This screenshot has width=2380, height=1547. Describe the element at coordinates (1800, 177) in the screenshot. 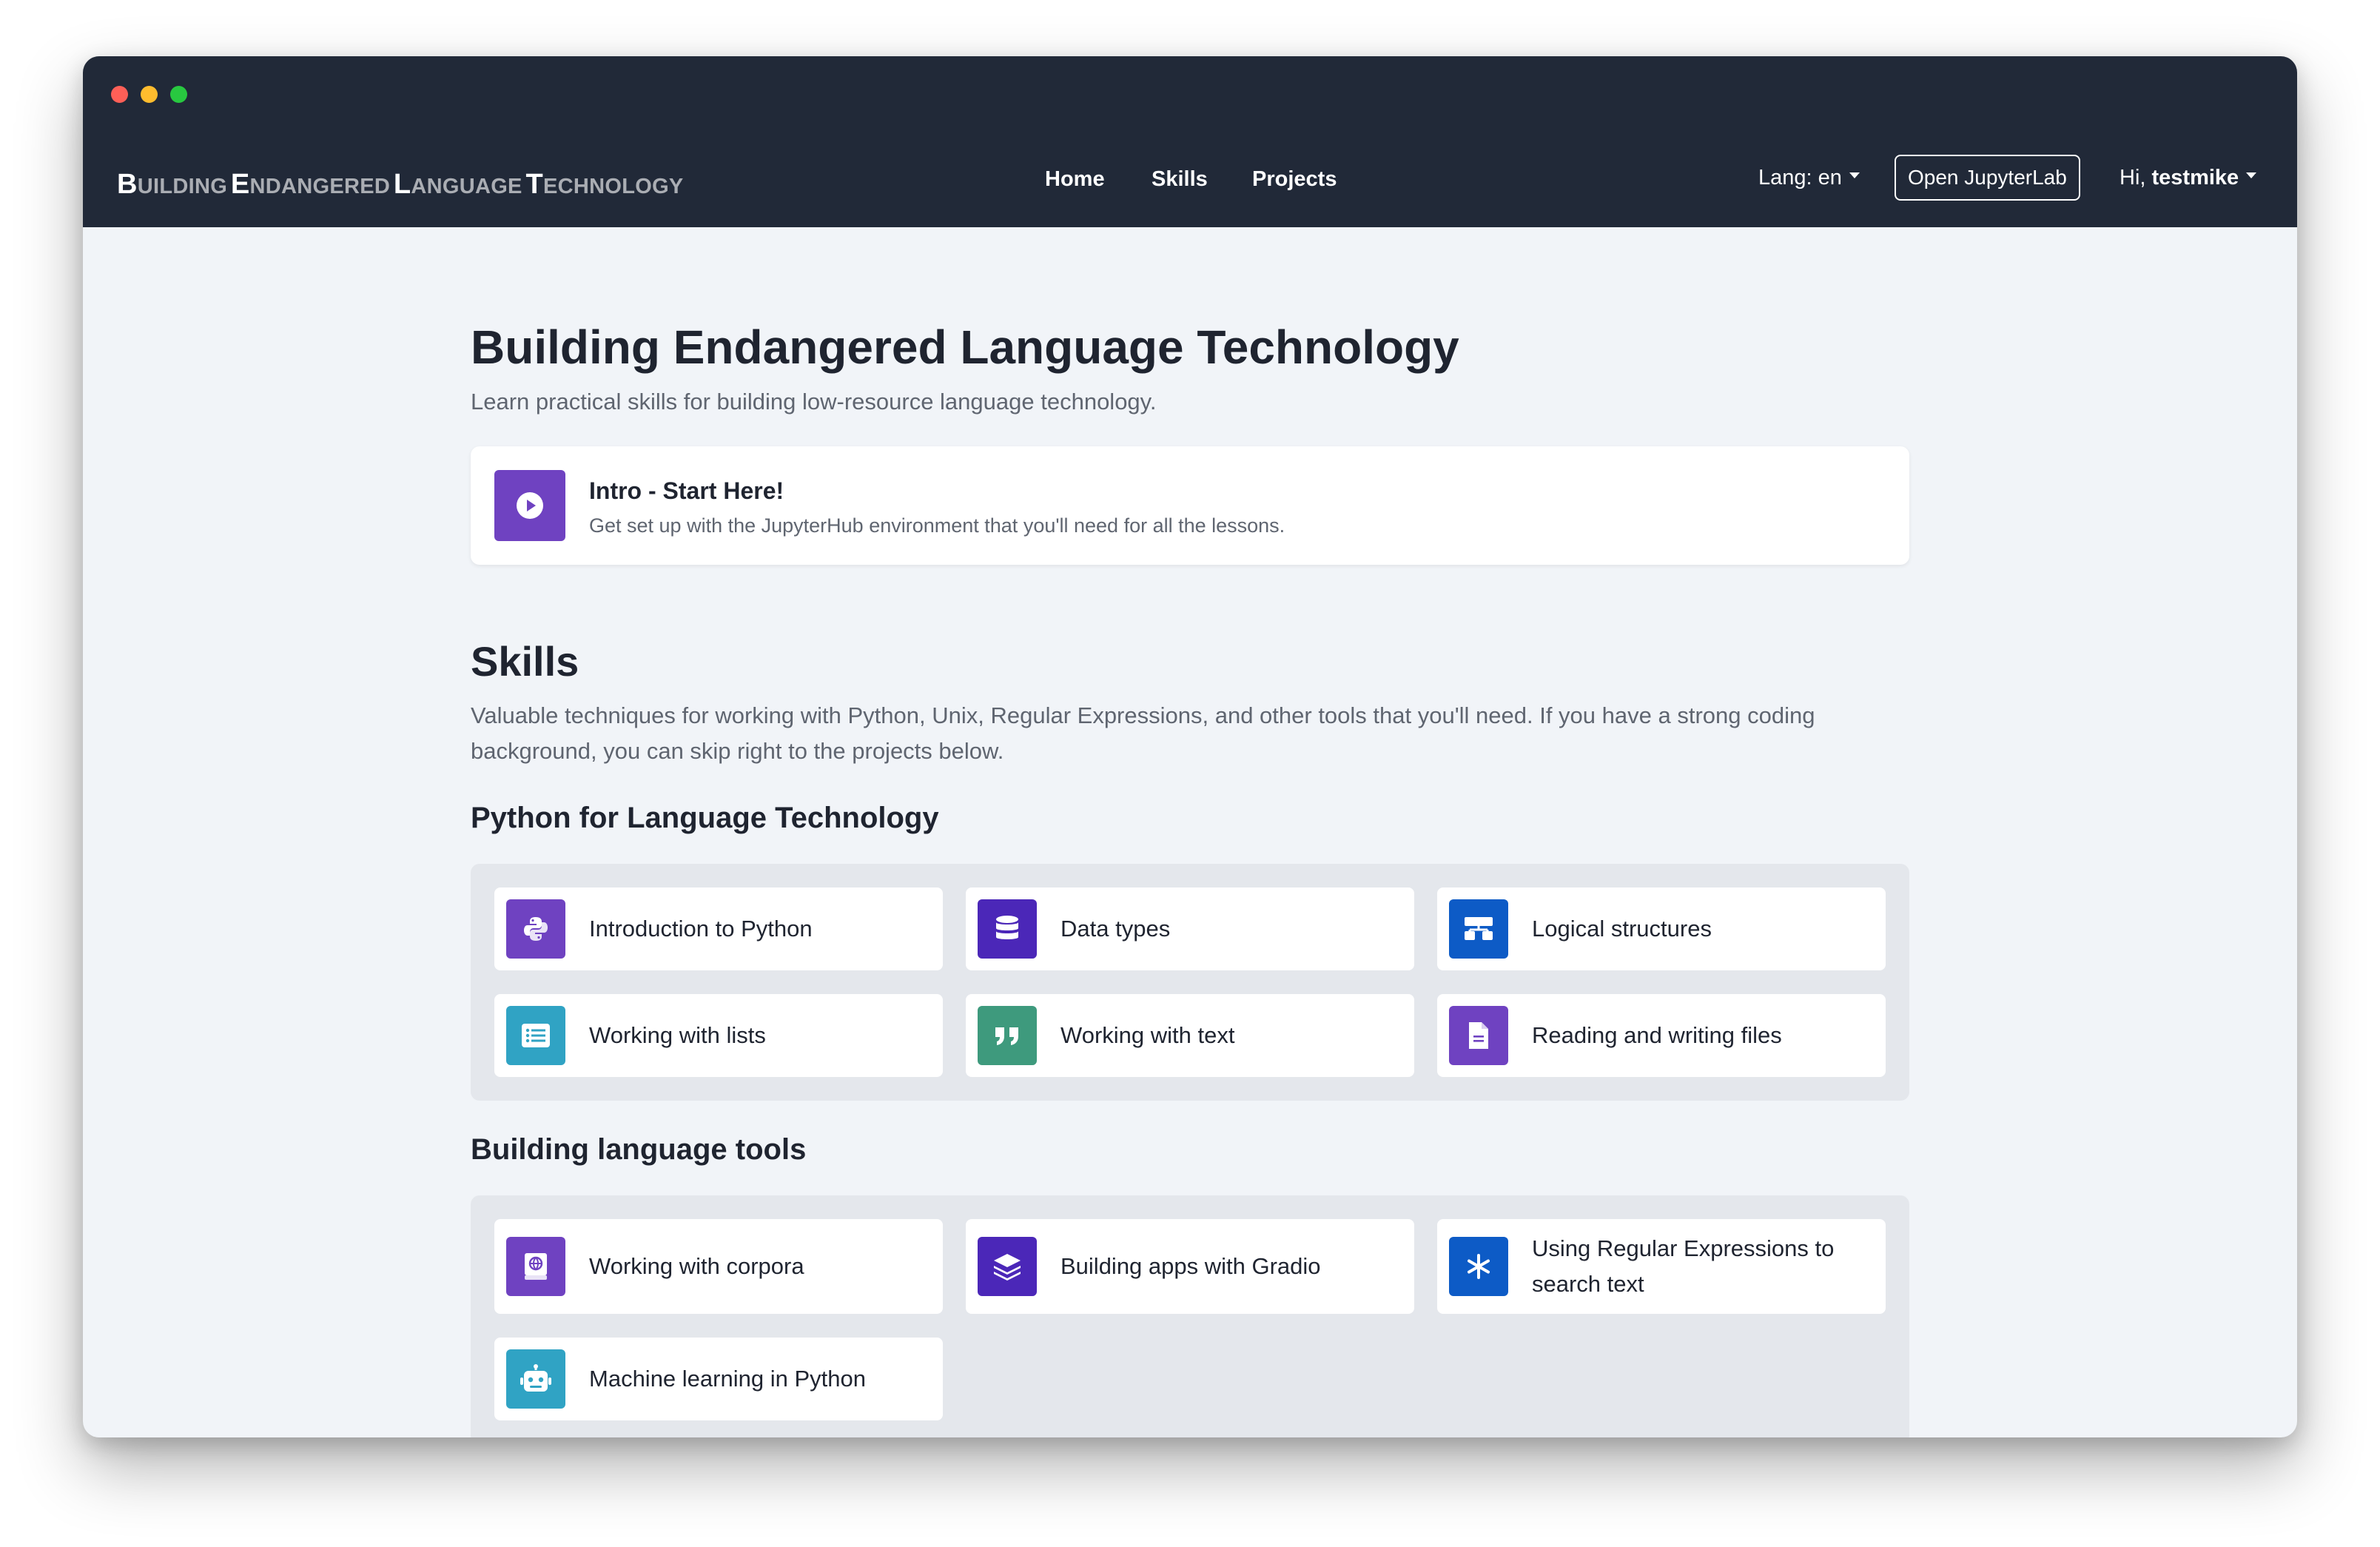

I see `language-label: Lang: en` at that location.